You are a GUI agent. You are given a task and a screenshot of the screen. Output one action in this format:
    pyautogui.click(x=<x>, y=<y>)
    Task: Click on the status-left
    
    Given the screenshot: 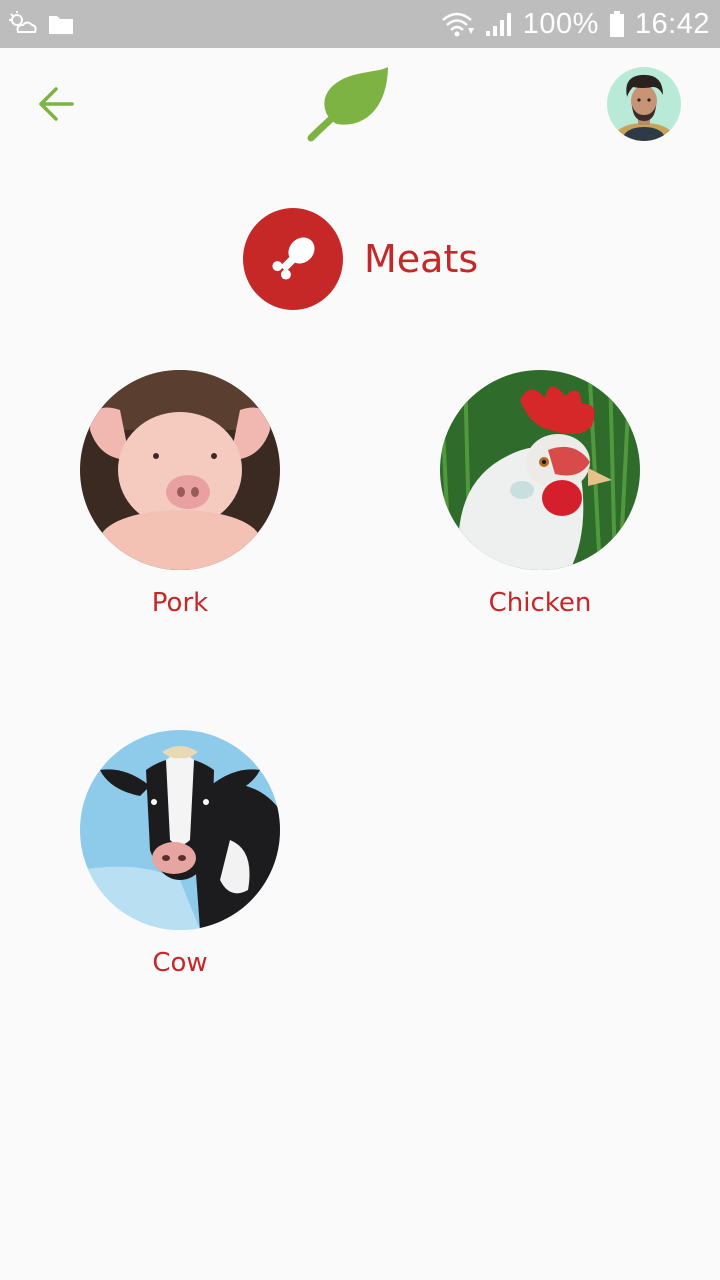 What is the action you would take?
    pyautogui.click(x=41, y=24)
    